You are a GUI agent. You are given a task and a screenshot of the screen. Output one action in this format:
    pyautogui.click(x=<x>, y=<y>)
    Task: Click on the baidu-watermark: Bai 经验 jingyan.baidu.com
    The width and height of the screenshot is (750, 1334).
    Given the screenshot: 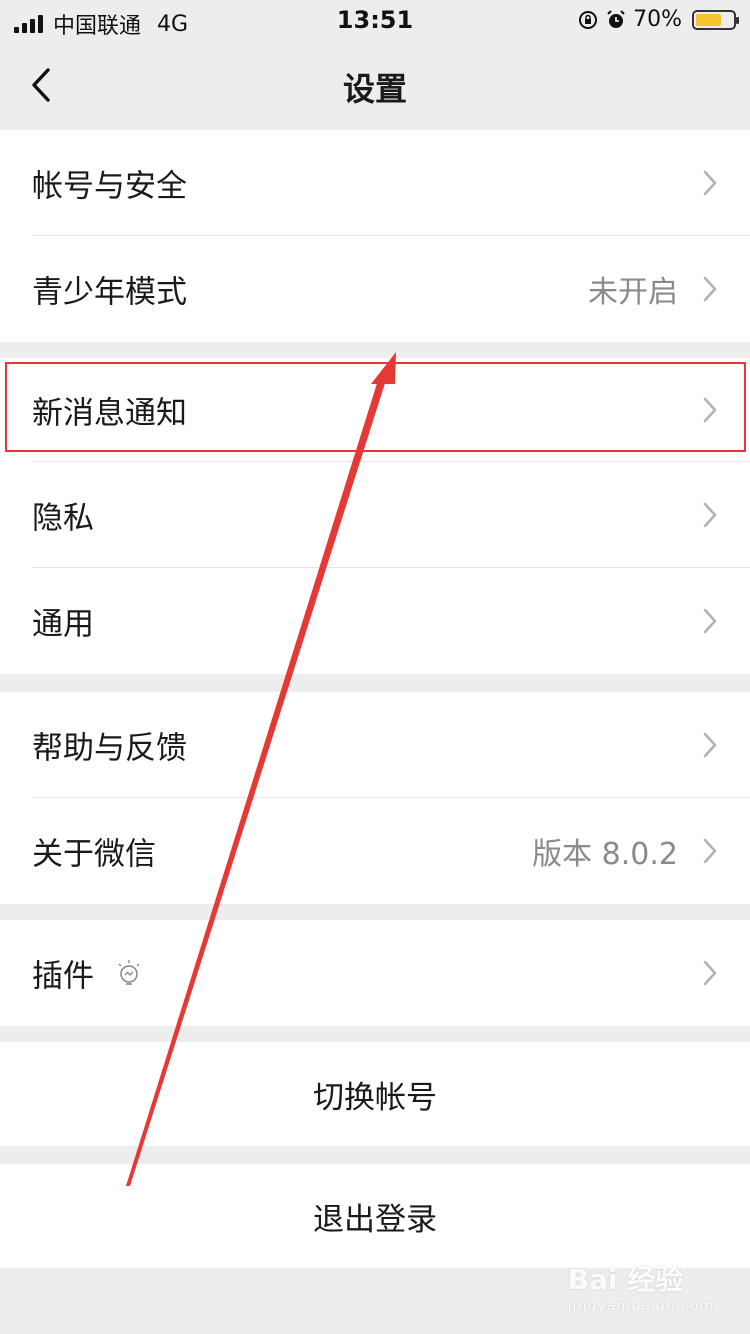 What is the action you would take?
    pyautogui.click(x=641, y=1286)
    